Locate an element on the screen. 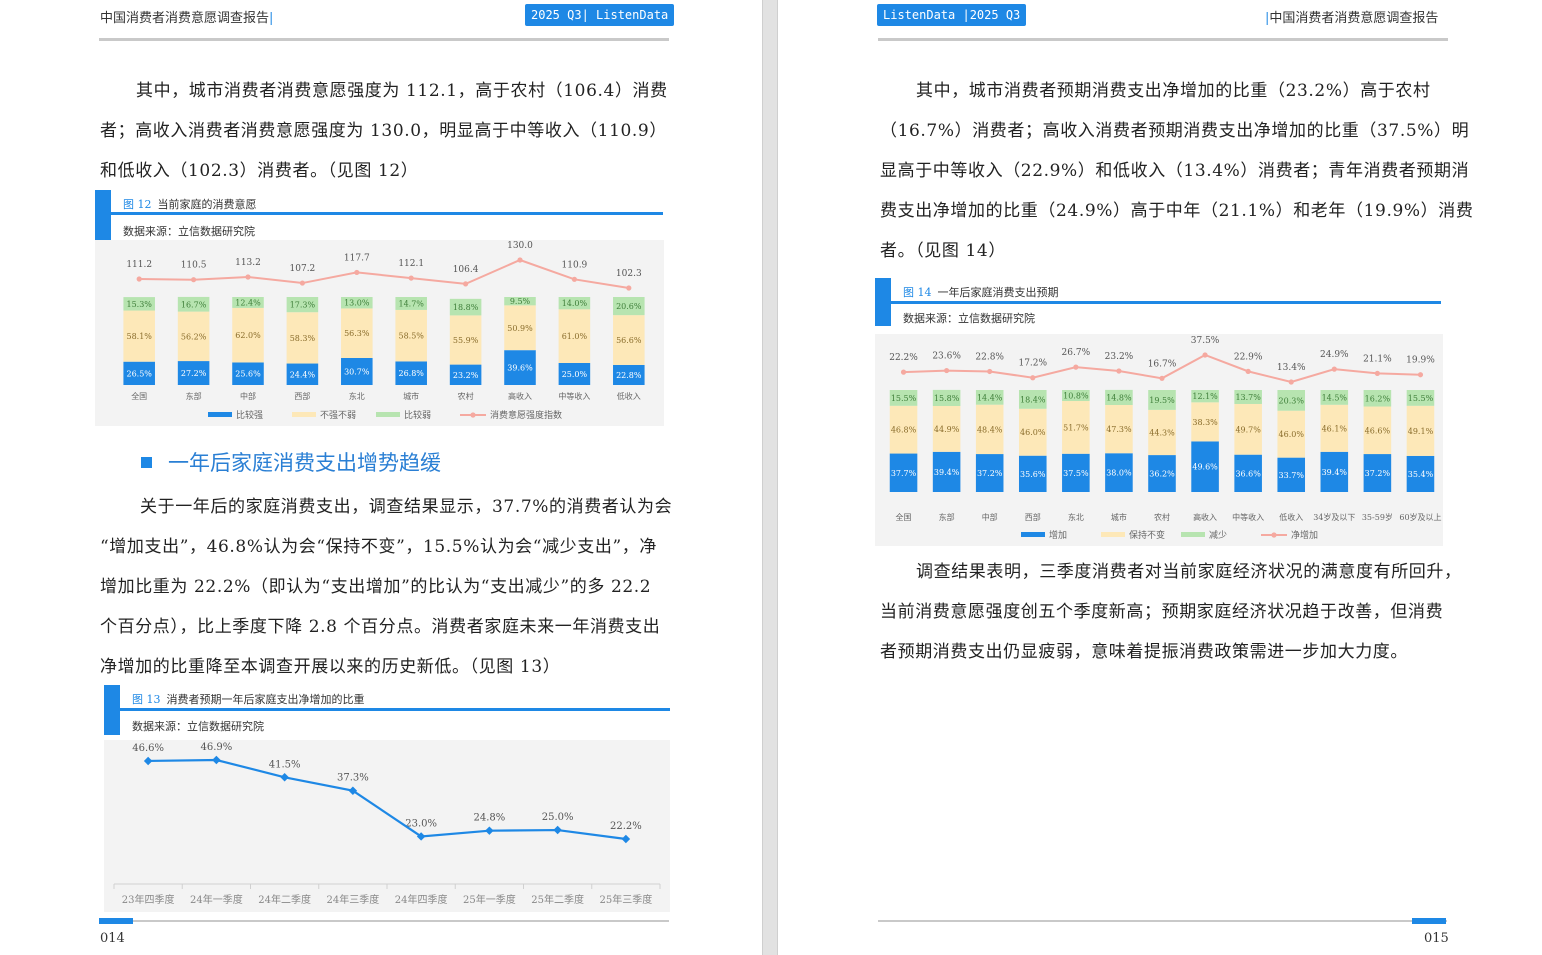 The image size is (1542, 955). text-line: 其中，城市消费者预期消费支出净增加的比重（23.2%）高于农村 is located at coordinates (1173, 91).